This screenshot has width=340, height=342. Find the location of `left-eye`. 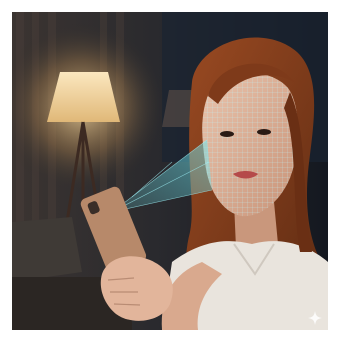

left-eye is located at coordinates (227, 134).